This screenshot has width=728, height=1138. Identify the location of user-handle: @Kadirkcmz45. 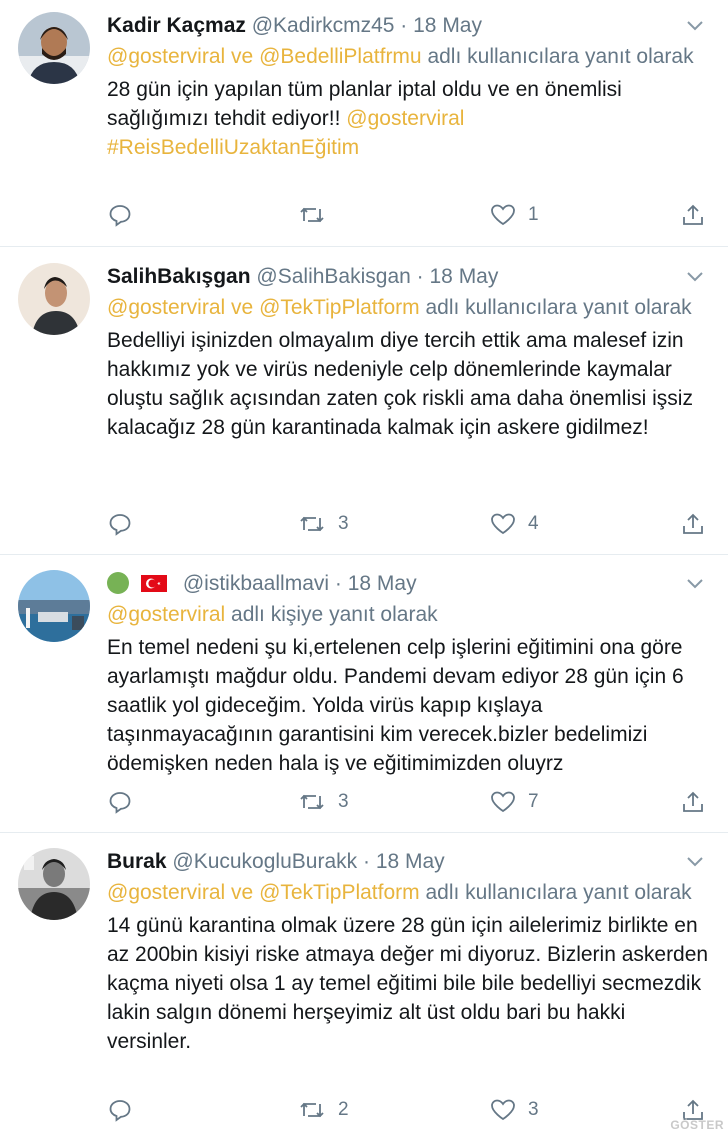
(323, 25).